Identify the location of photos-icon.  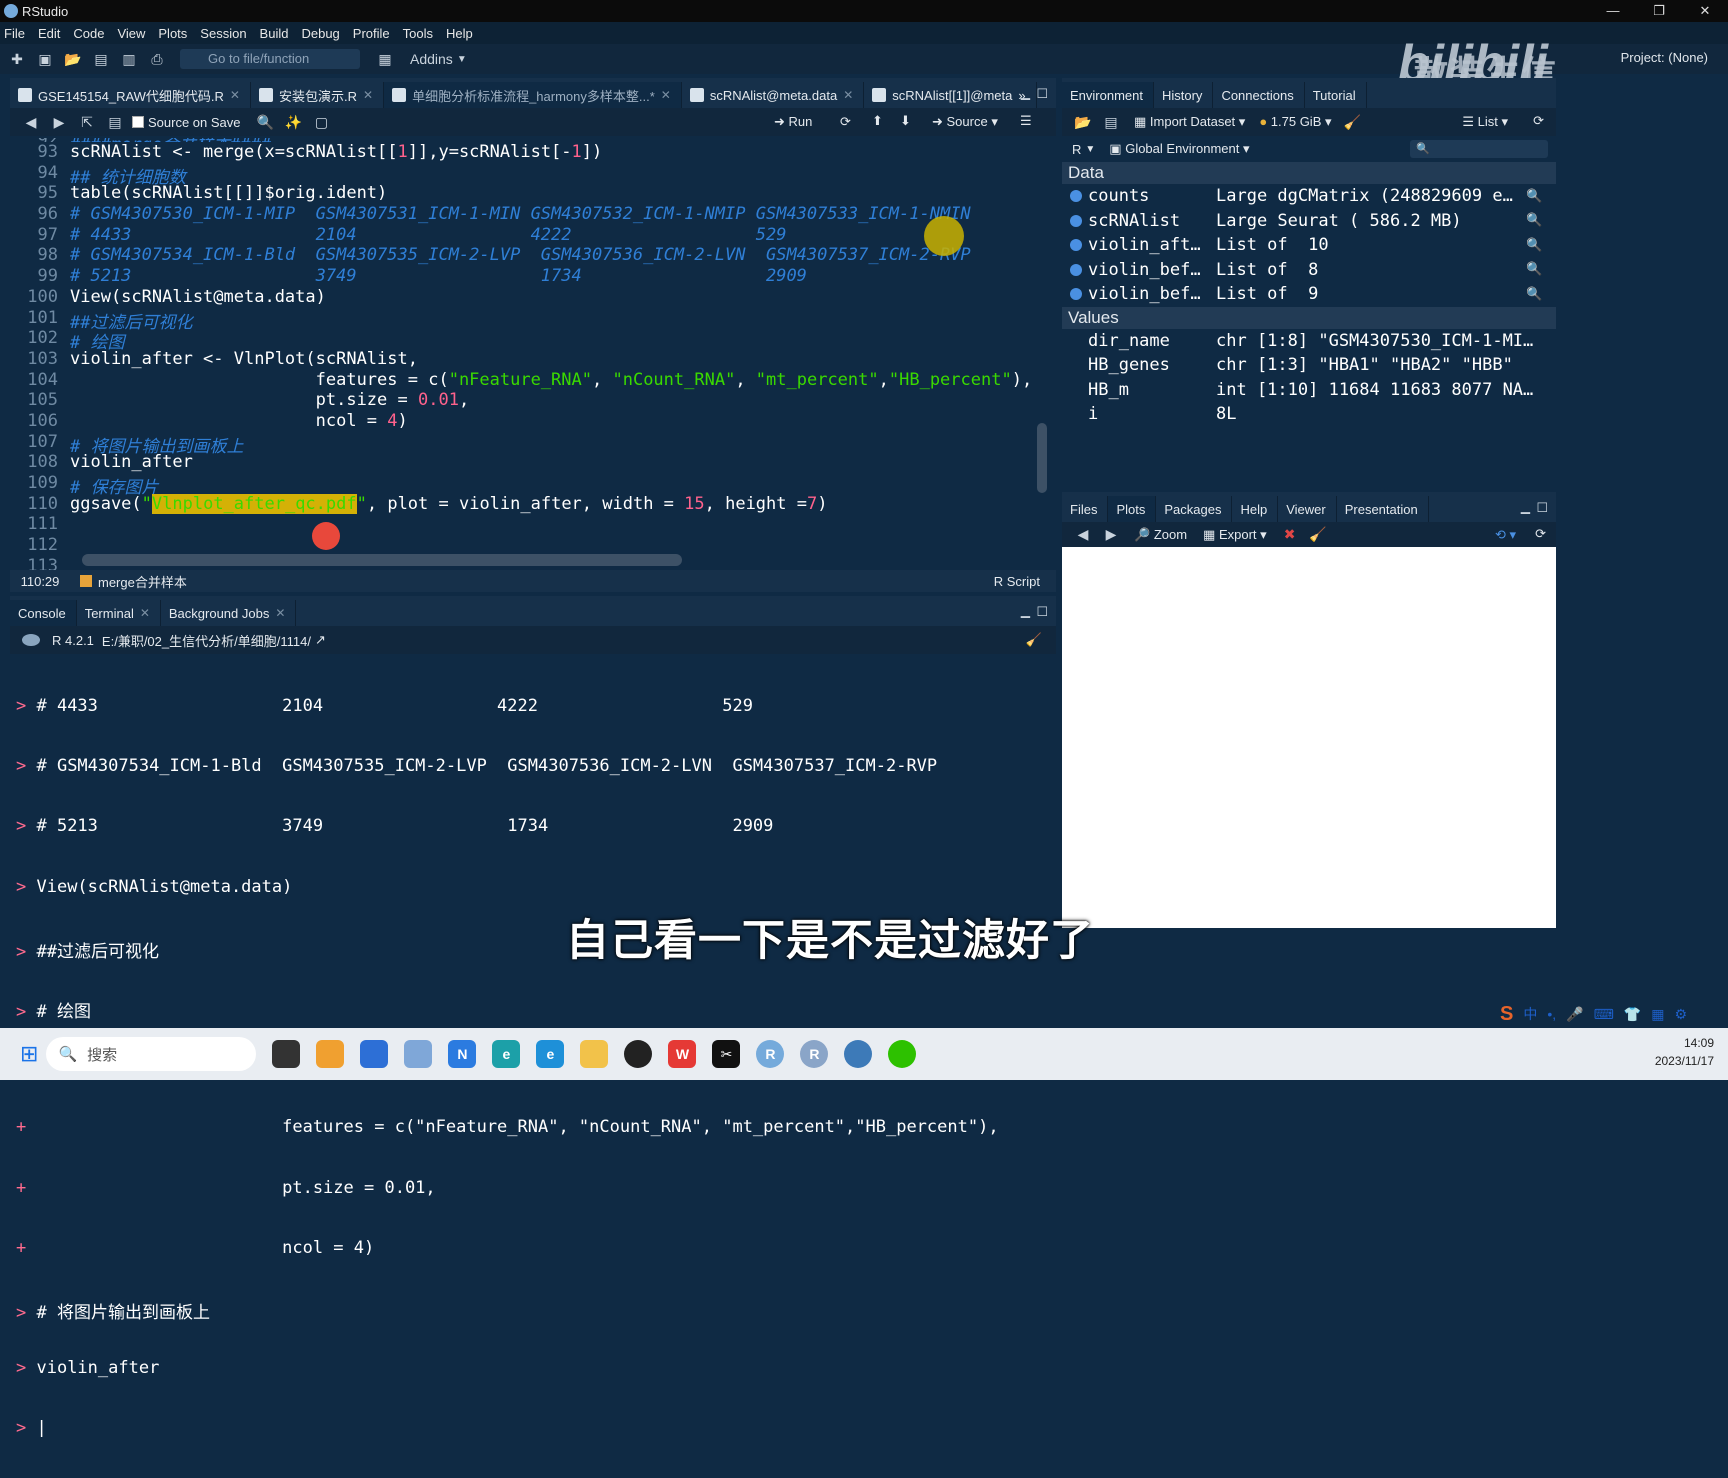
(418, 1054).